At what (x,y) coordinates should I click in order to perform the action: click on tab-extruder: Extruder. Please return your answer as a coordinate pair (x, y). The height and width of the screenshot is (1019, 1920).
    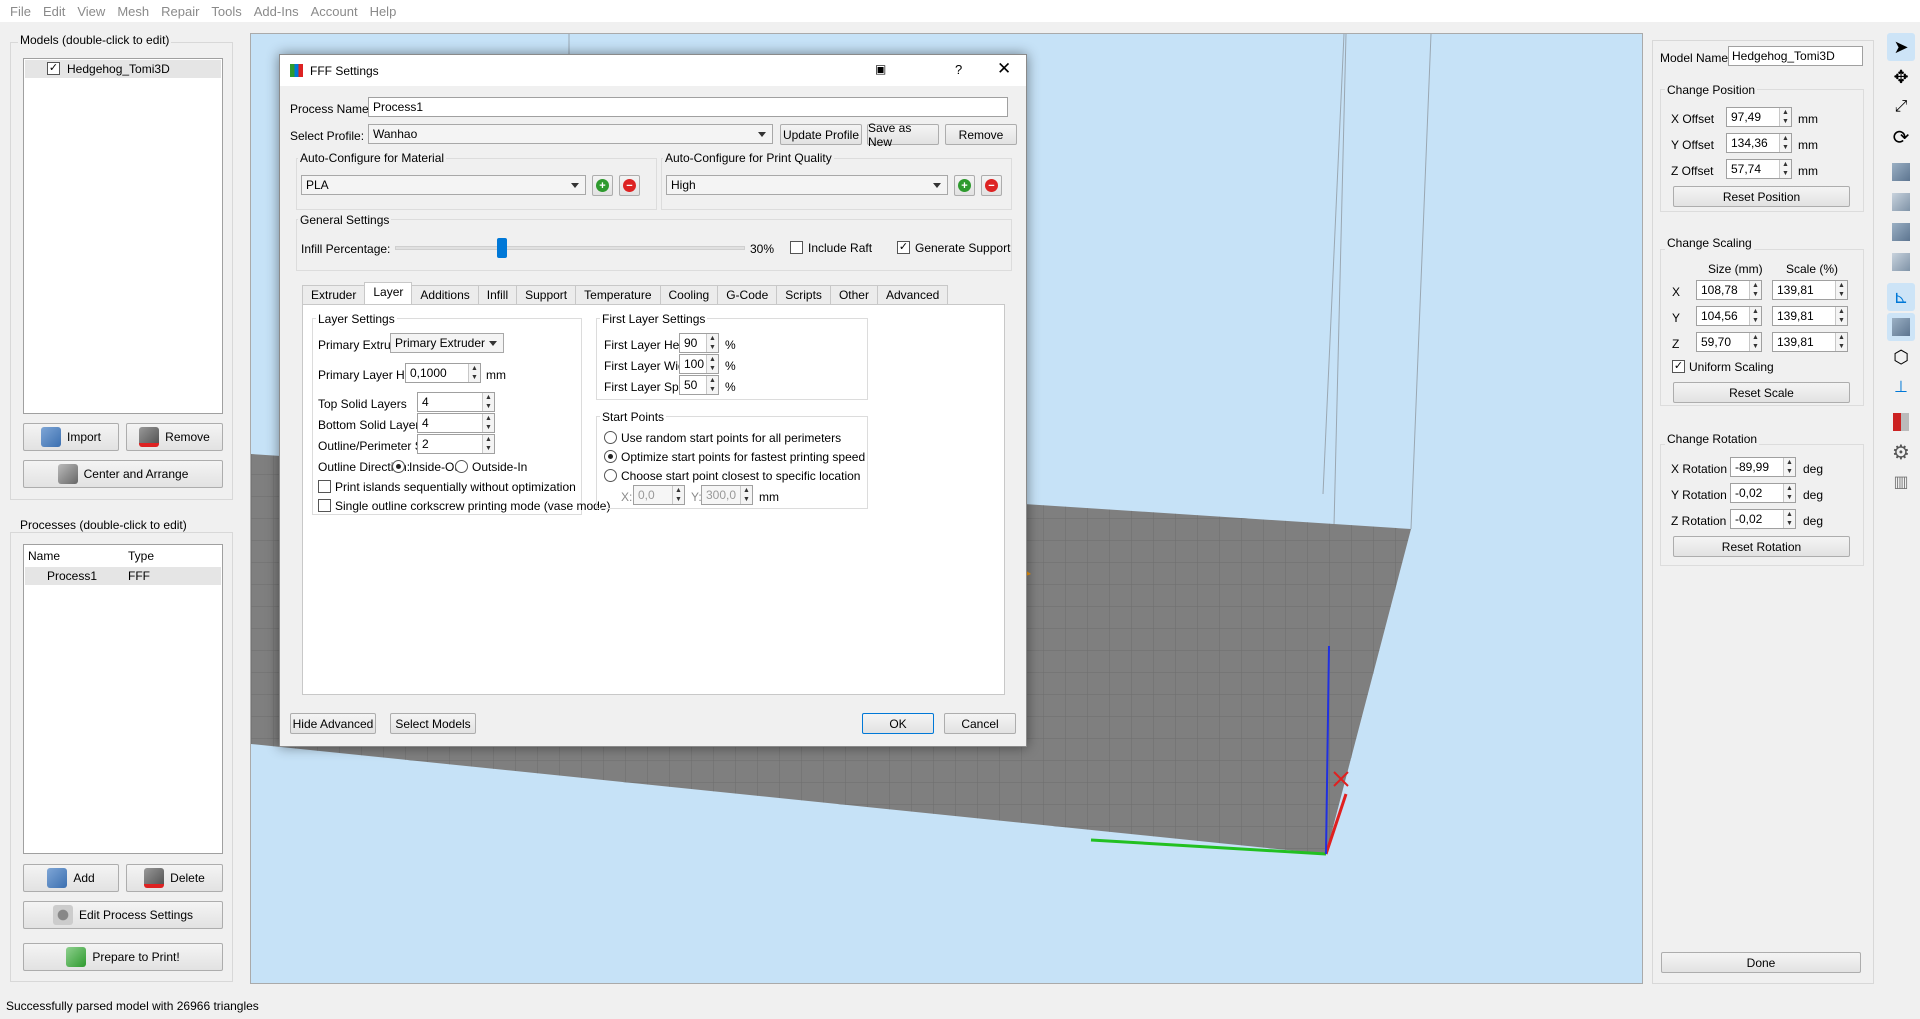
    Looking at the image, I should click on (334, 295).